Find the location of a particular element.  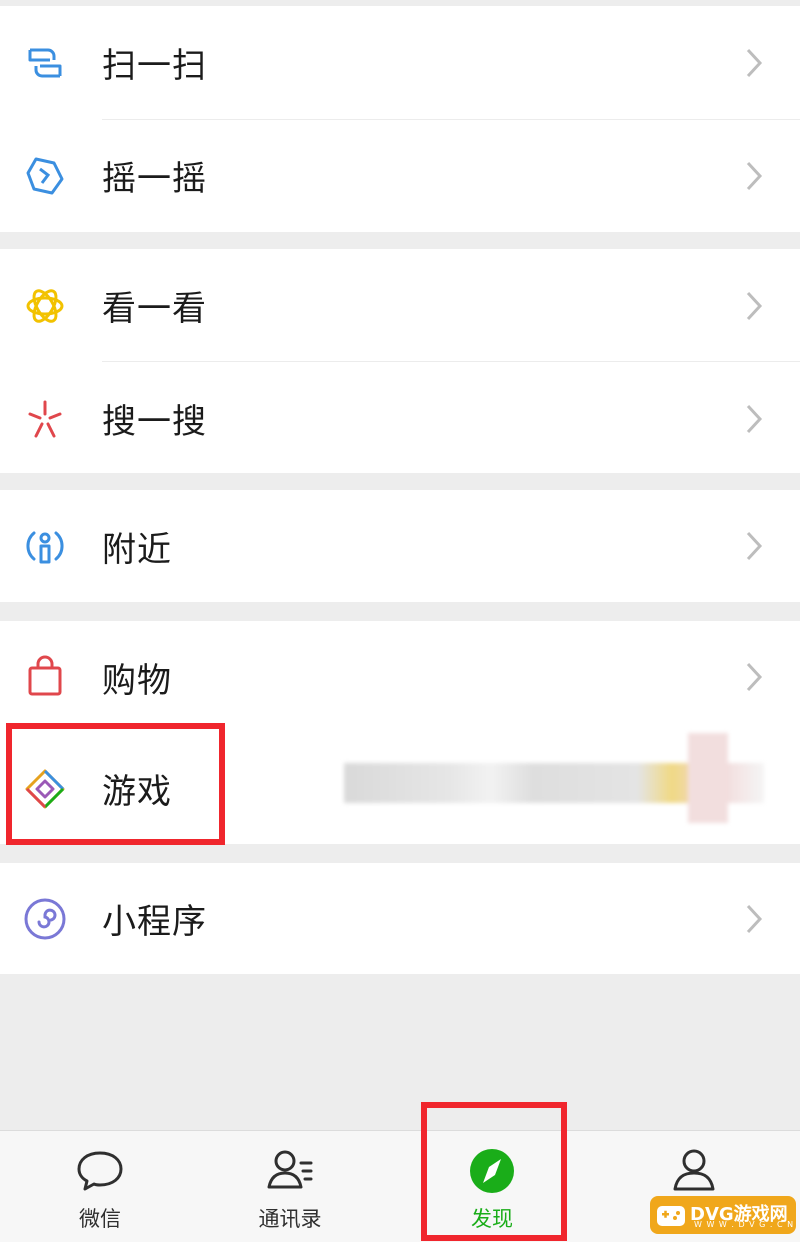

games-highlight-box is located at coordinates (115, 784).